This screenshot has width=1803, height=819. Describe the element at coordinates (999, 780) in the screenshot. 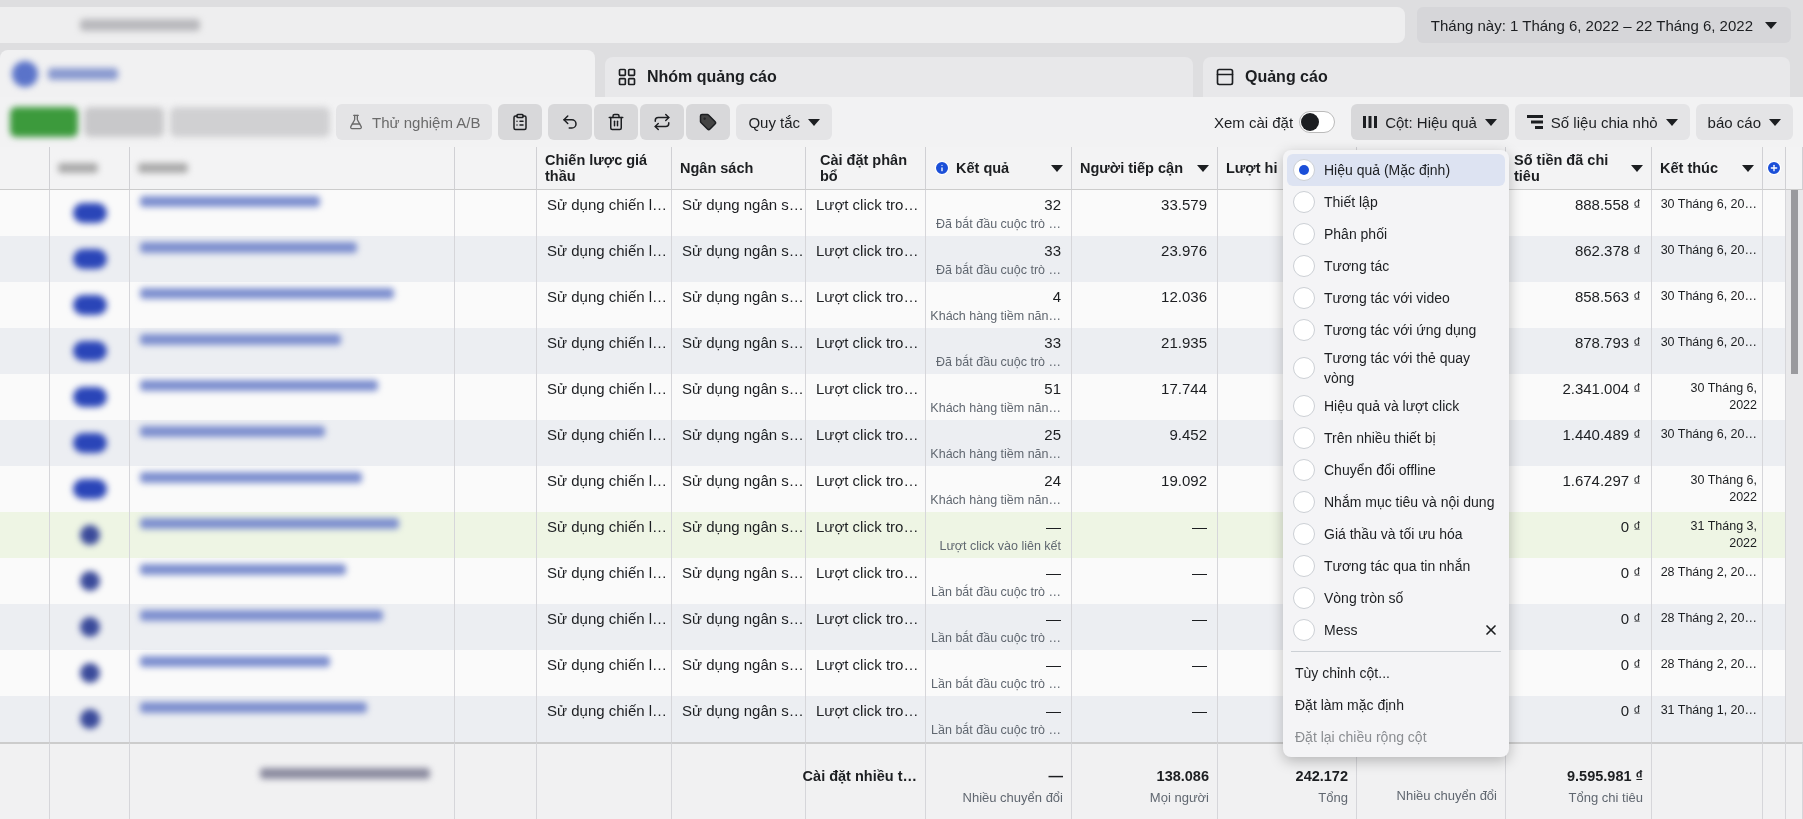

I see `table-cell: — Nhiều chuyển đổi` at that location.